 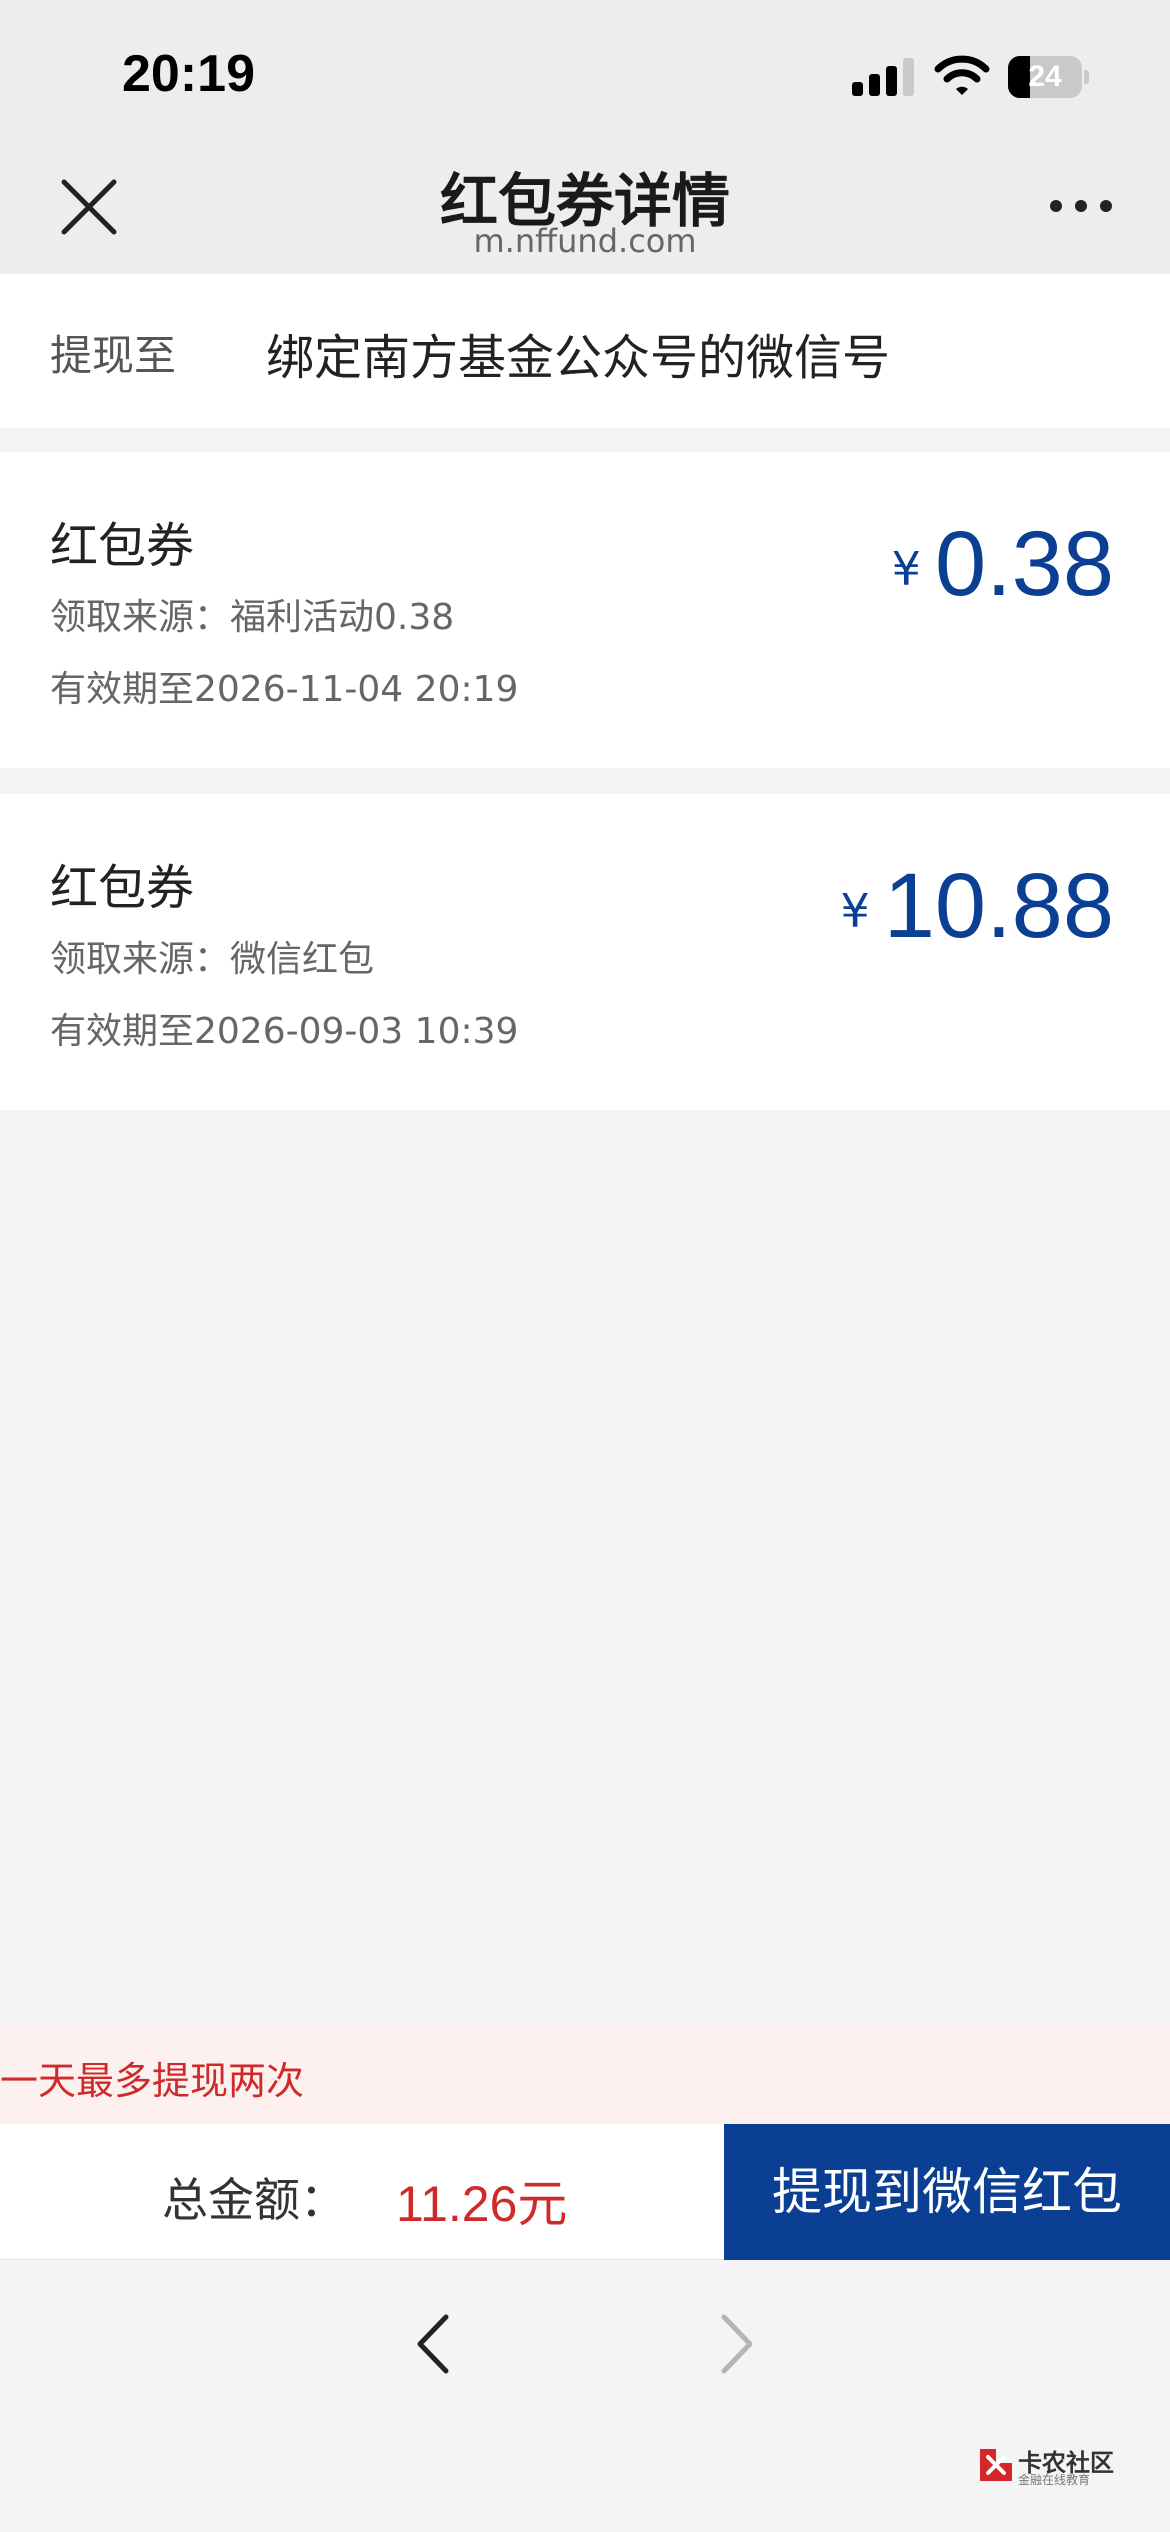 I want to click on withdraw-to-wechat-button: 提现到微信红包, so click(x=947, y=2192).